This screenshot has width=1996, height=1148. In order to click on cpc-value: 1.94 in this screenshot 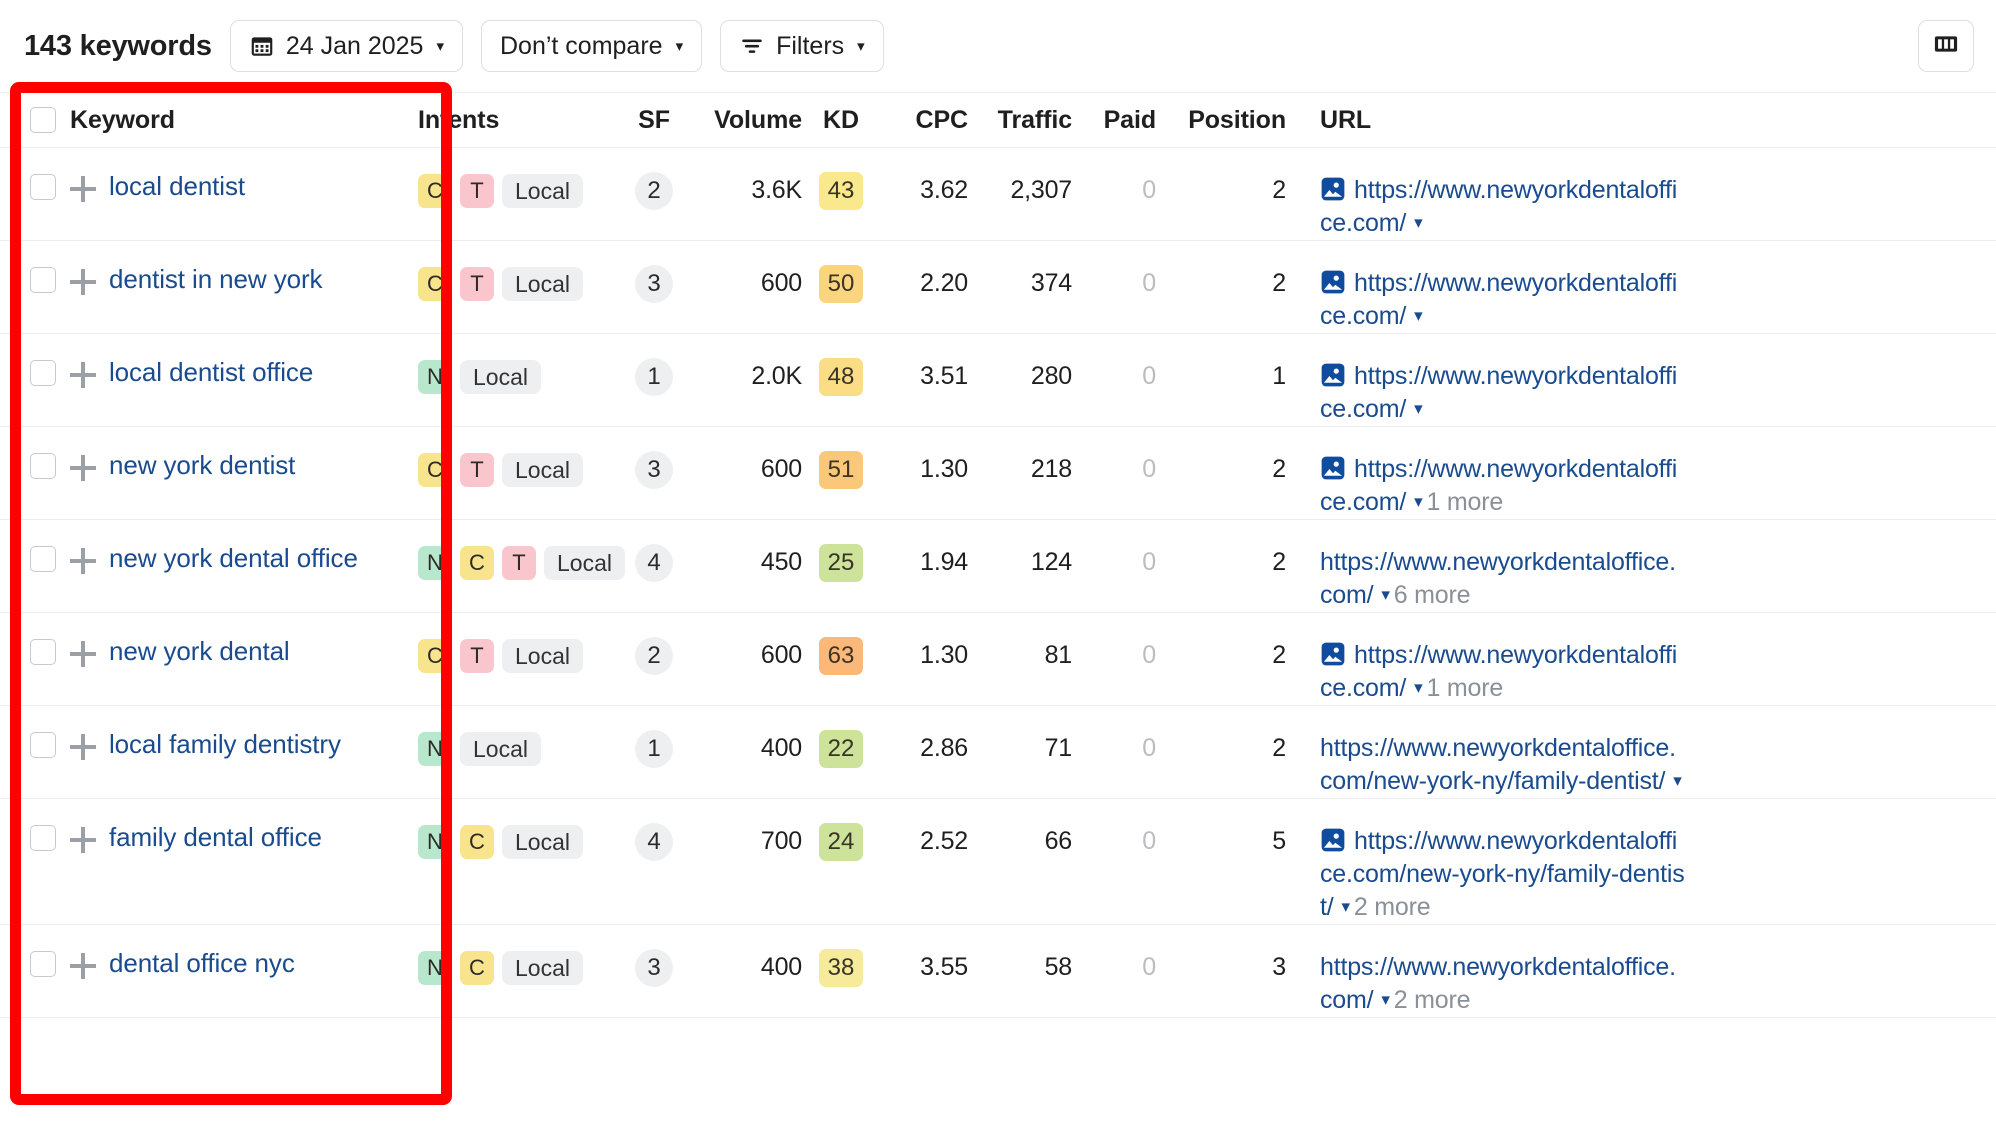, I will do `click(944, 562)`.